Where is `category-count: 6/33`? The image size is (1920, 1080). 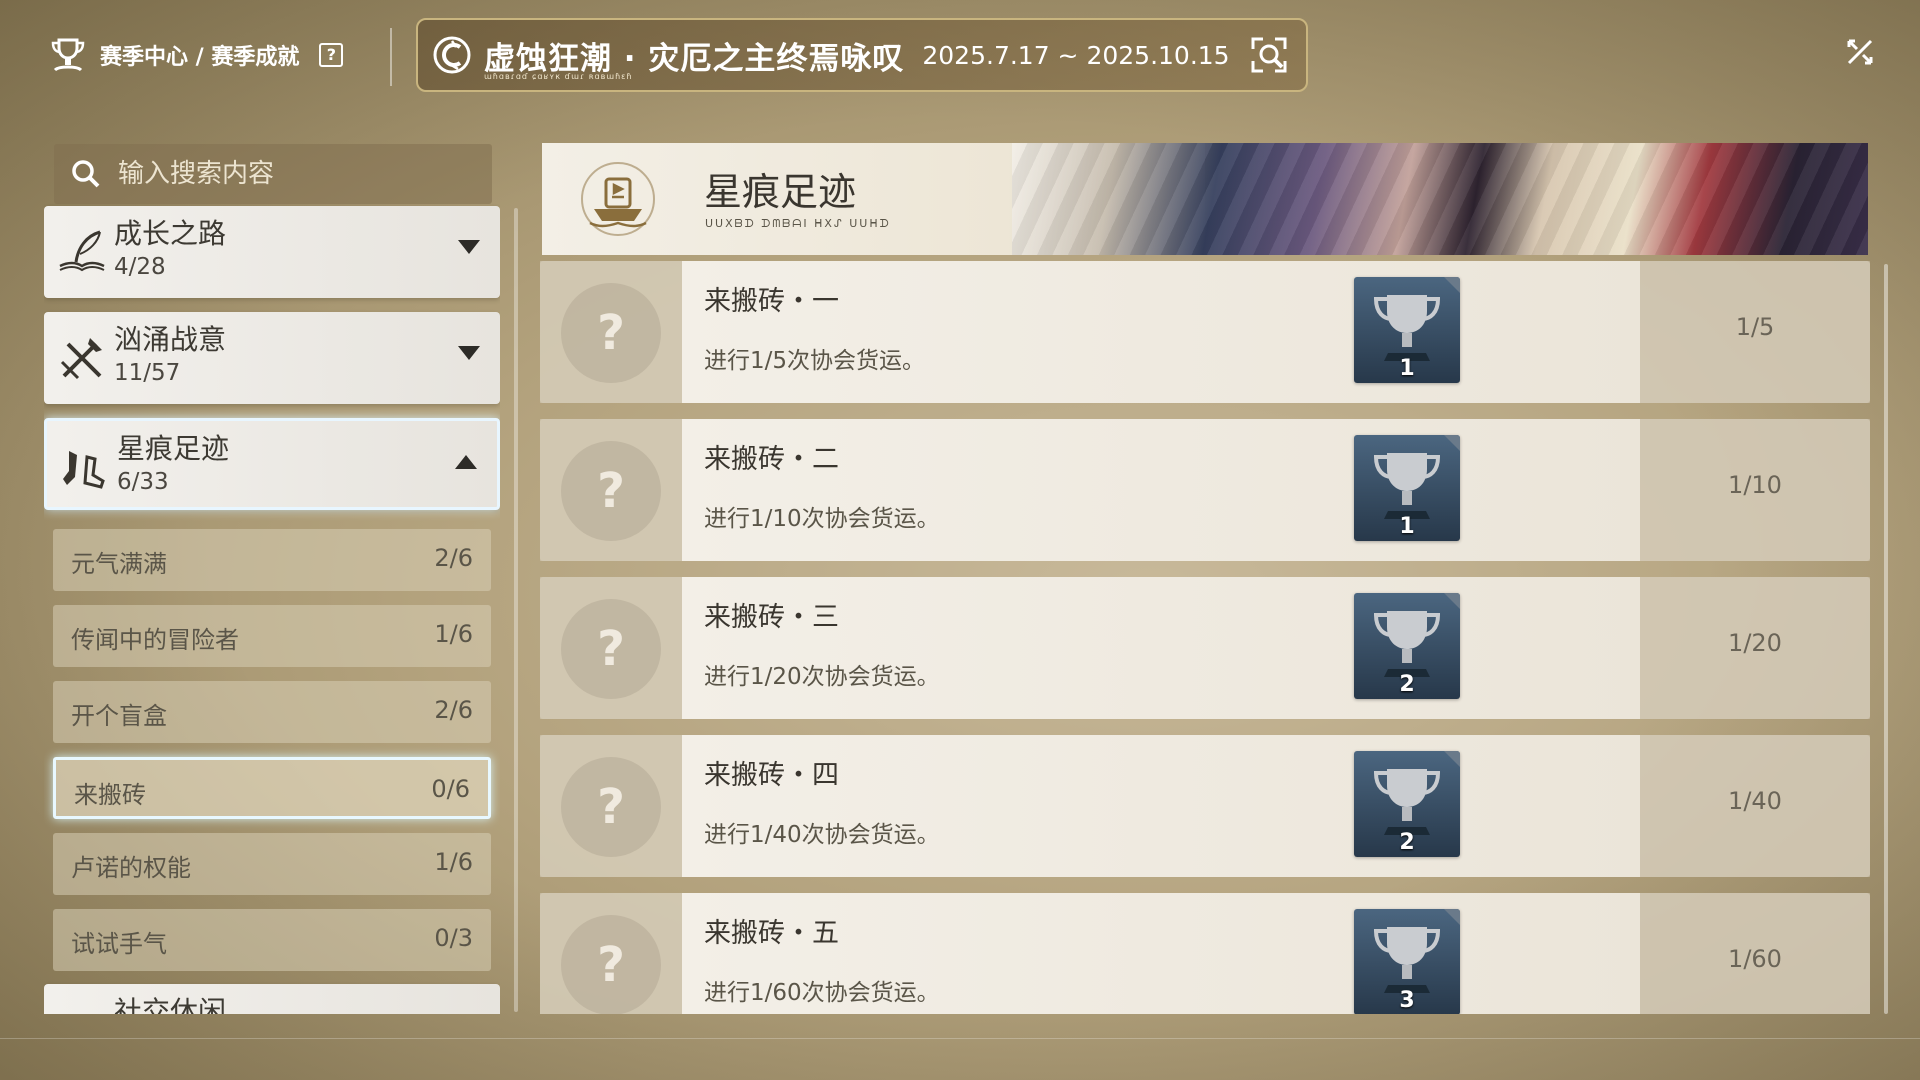 category-count: 6/33 is located at coordinates (143, 482).